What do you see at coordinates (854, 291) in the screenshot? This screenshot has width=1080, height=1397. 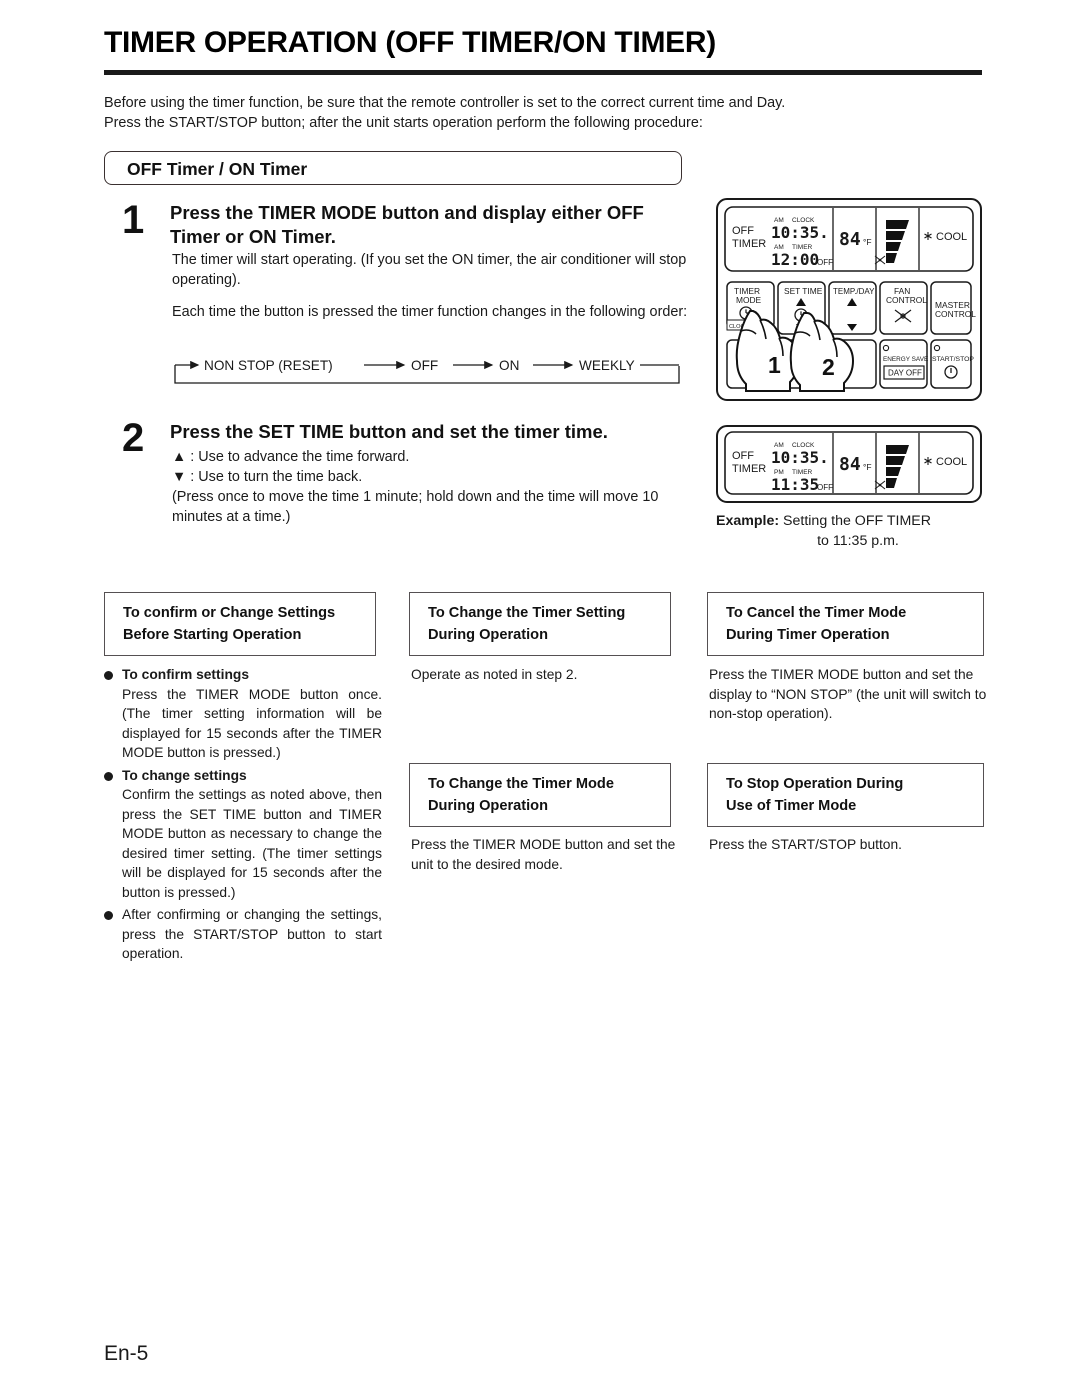 I see `button-temp-day-label: TEMP./DAY` at bounding box center [854, 291].